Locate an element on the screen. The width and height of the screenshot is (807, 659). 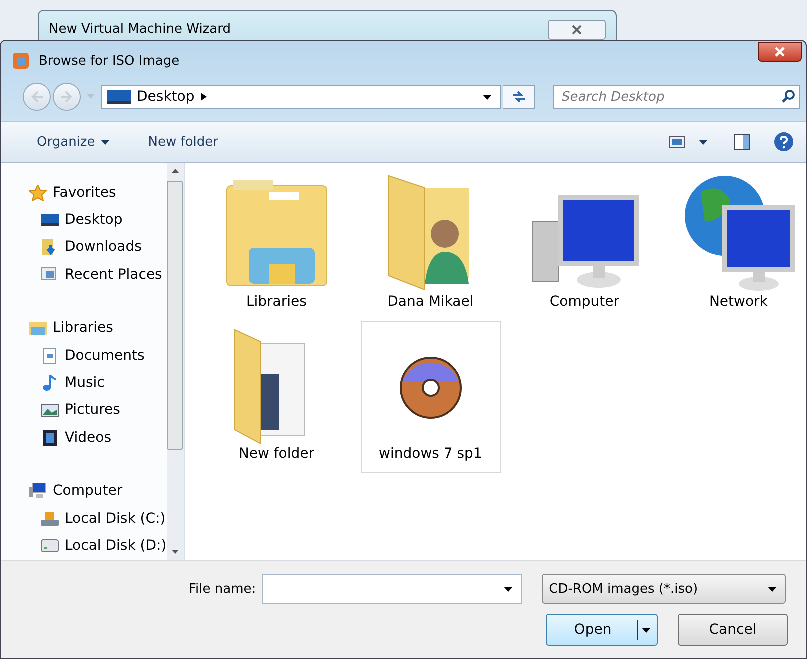
search-field: Search Desktop is located at coordinates (676, 97).